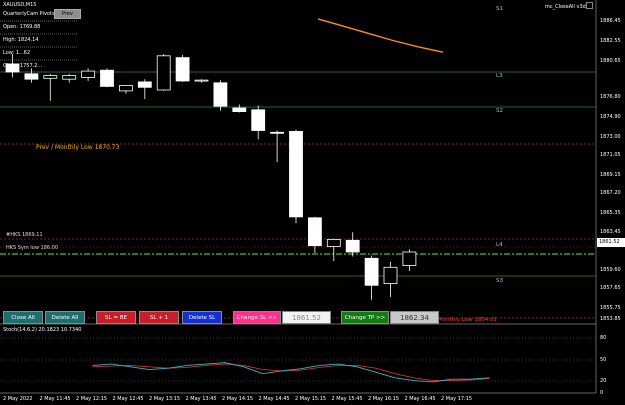 Image resolution: width=625 pixels, height=405 pixels. What do you see at coordinates (274, 399) in the screenshot?
I see `time-axis-label: 2 May 14:45` at bounding box center [274, 399].